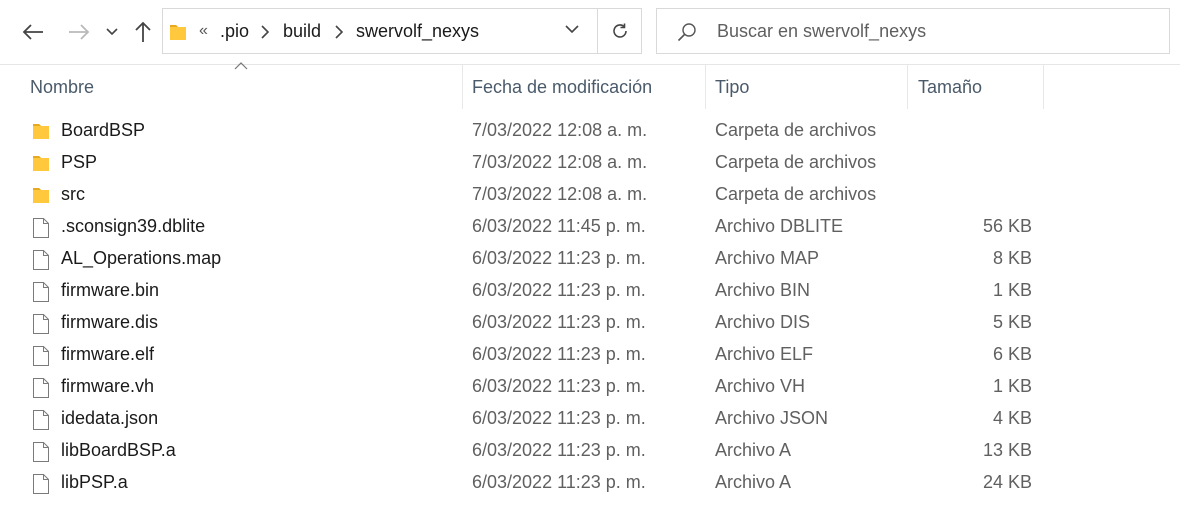 The height and width of the screenshot is (505, 1180). What do you see at coordinates (1007, 226) in the screenshot?
I see `file-size: 56 KB` at bounding box center [1007, 226].